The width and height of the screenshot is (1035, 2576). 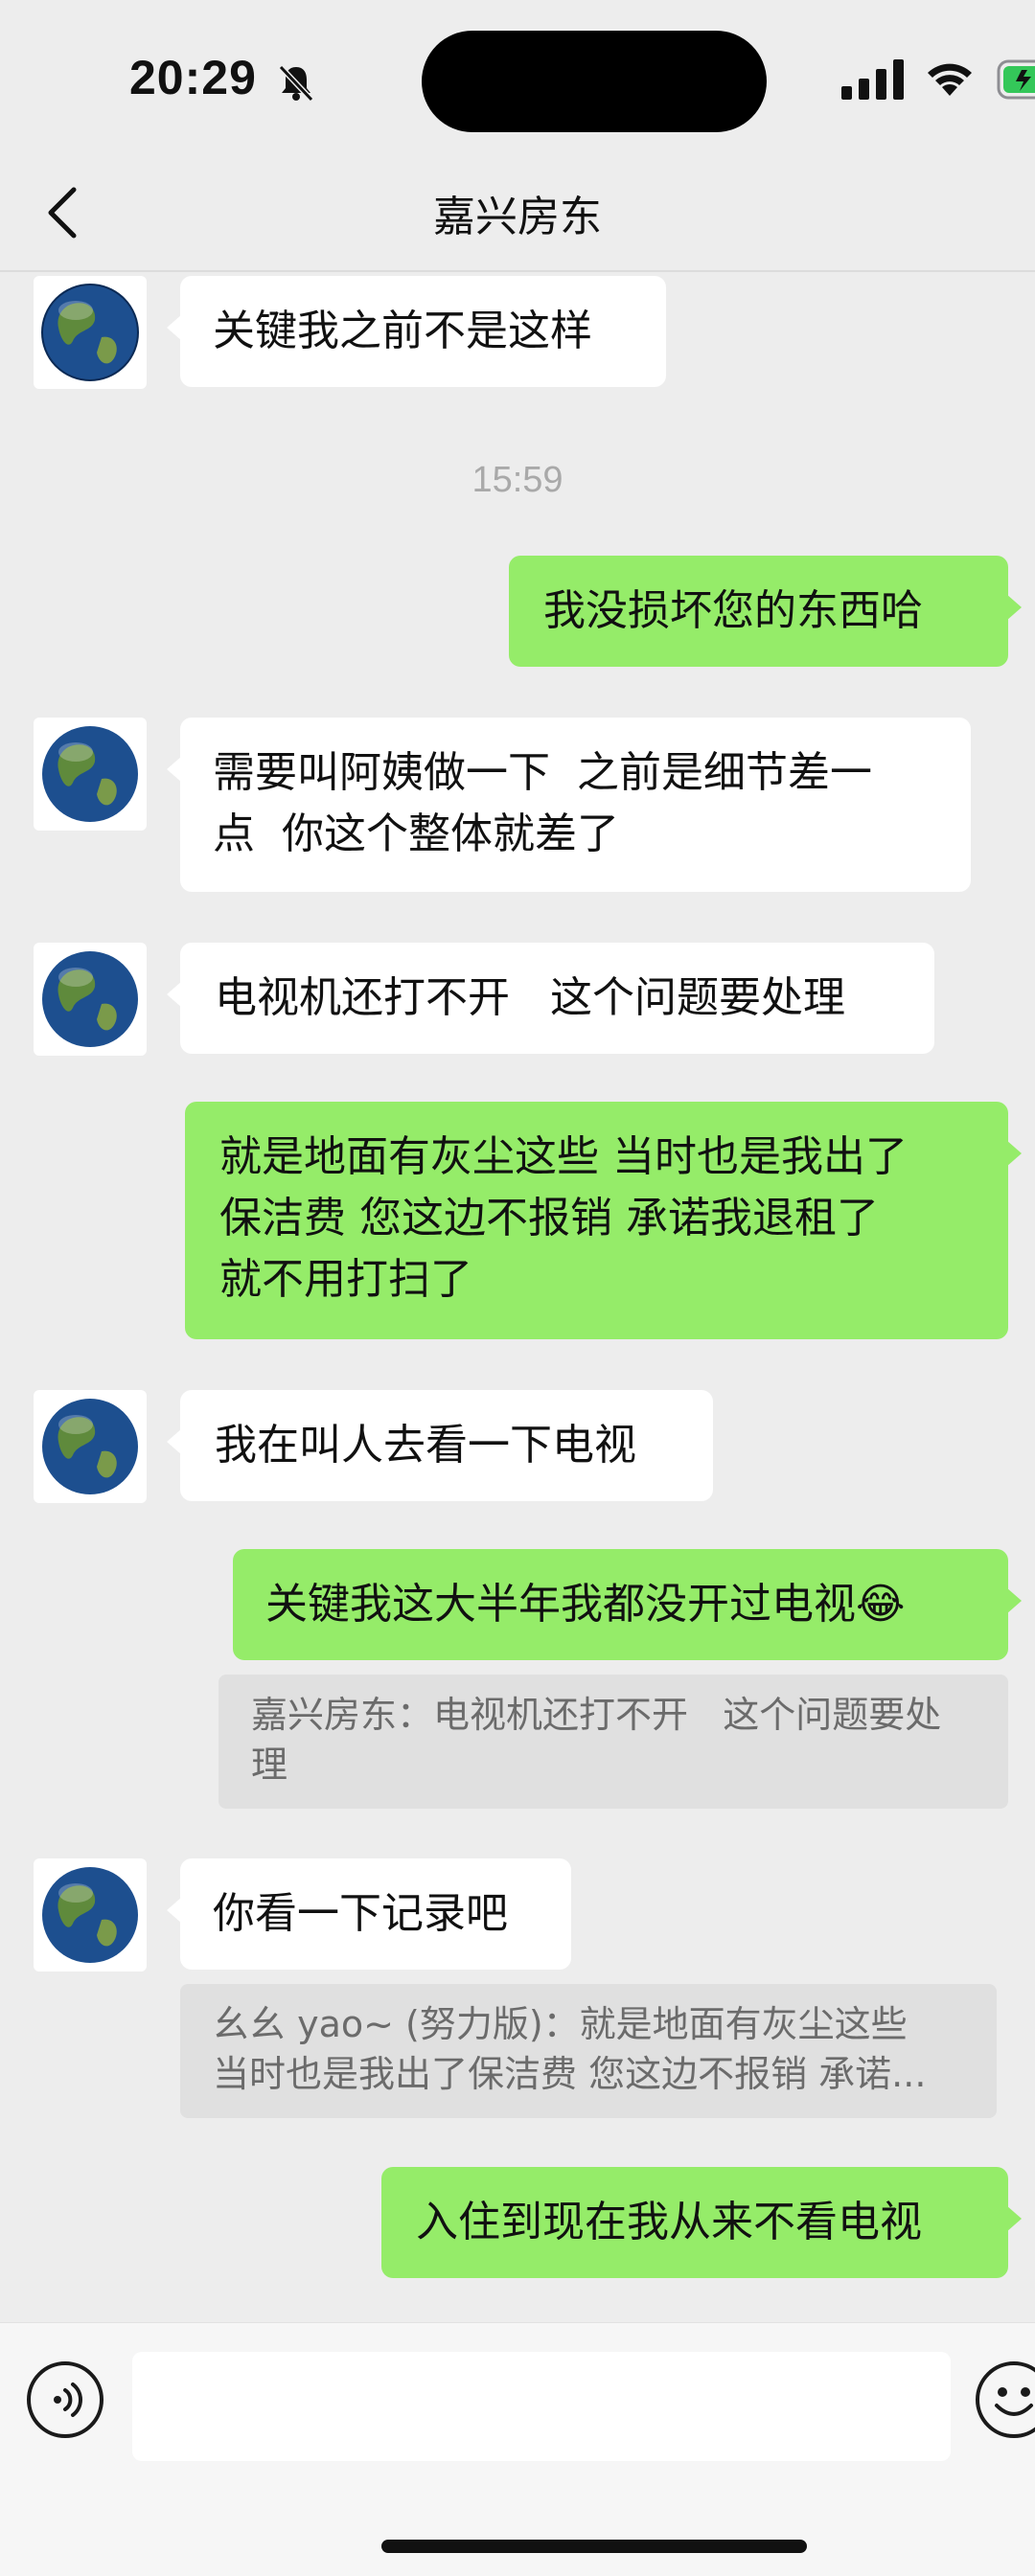 What do you see at coordinates (1014, 2401) in the screenshot?
I see `emoji-icon` at bounding box center [1014, 2401].